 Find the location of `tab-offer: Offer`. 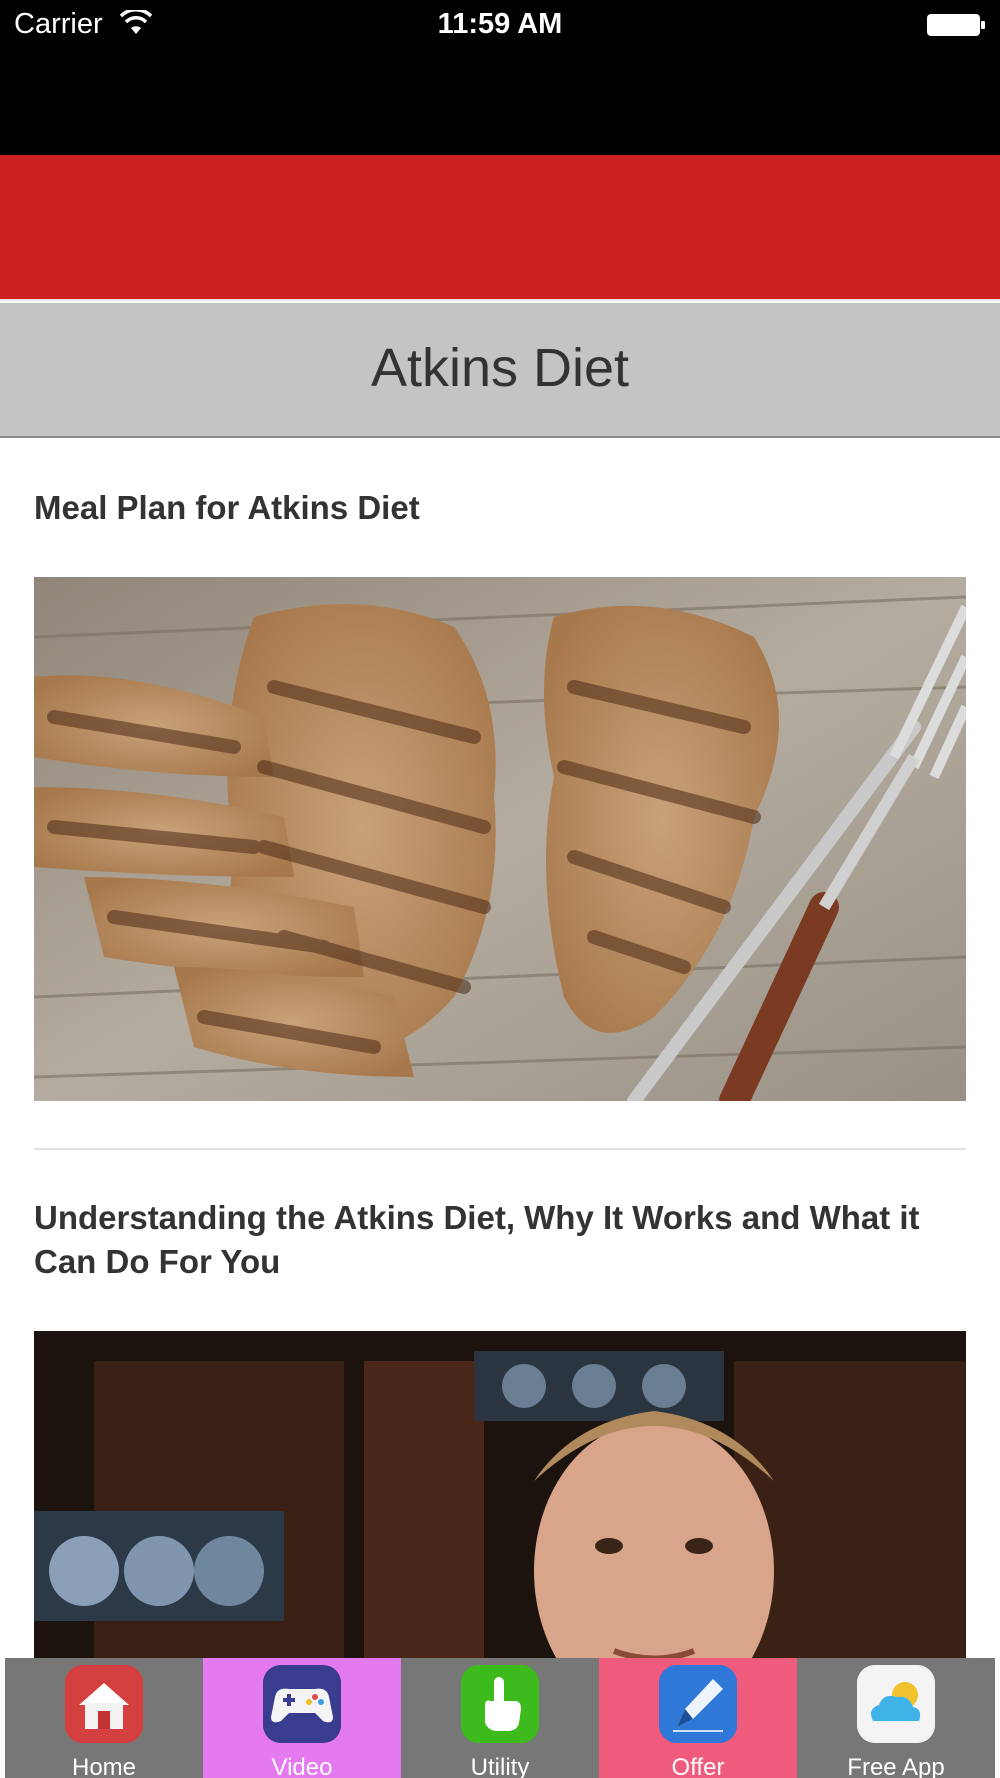

tab-offer: Offer is located at coordinates (698, 1718).